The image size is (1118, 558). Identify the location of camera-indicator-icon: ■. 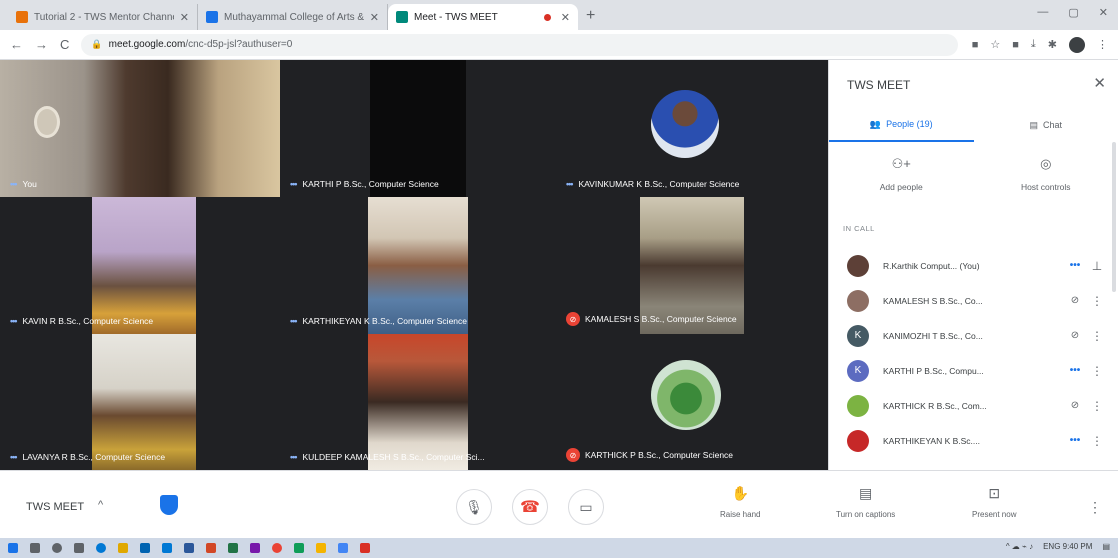
(975, 45).